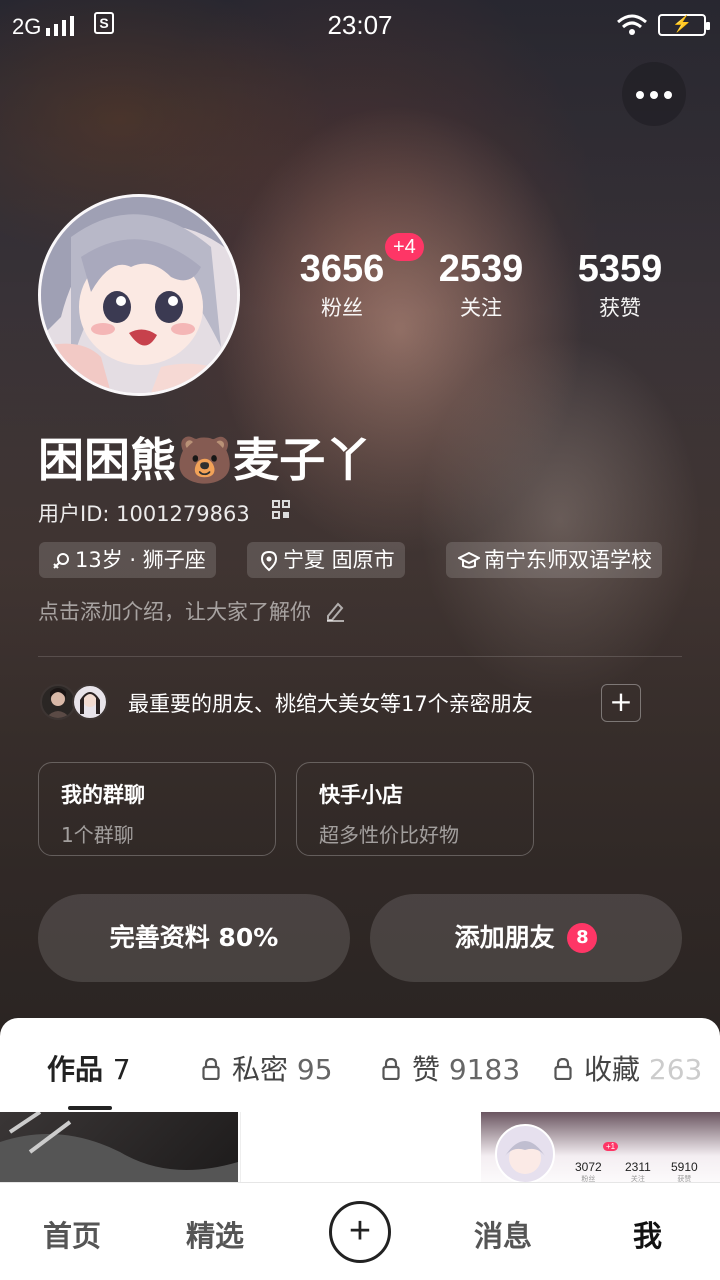 Image resolution: width=720 pixels, height=1280 pixels. Describe the element at coordinates (632, 24) in the screenshot. I see `wifi-icon` at that location.